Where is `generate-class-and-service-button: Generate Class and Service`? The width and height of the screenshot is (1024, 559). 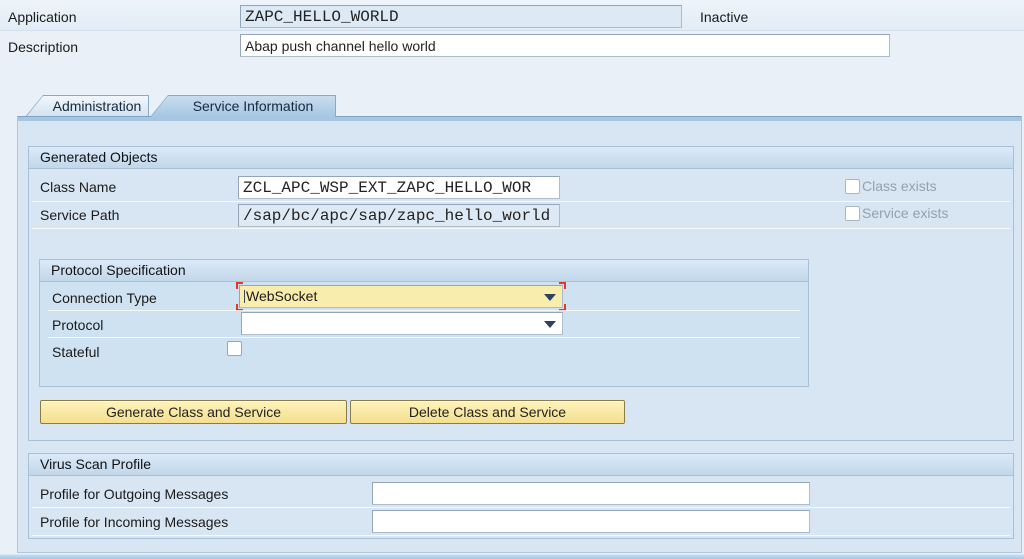 generate-class-and-service-button: Generate Class and Service is located at coordinates (193, 412).